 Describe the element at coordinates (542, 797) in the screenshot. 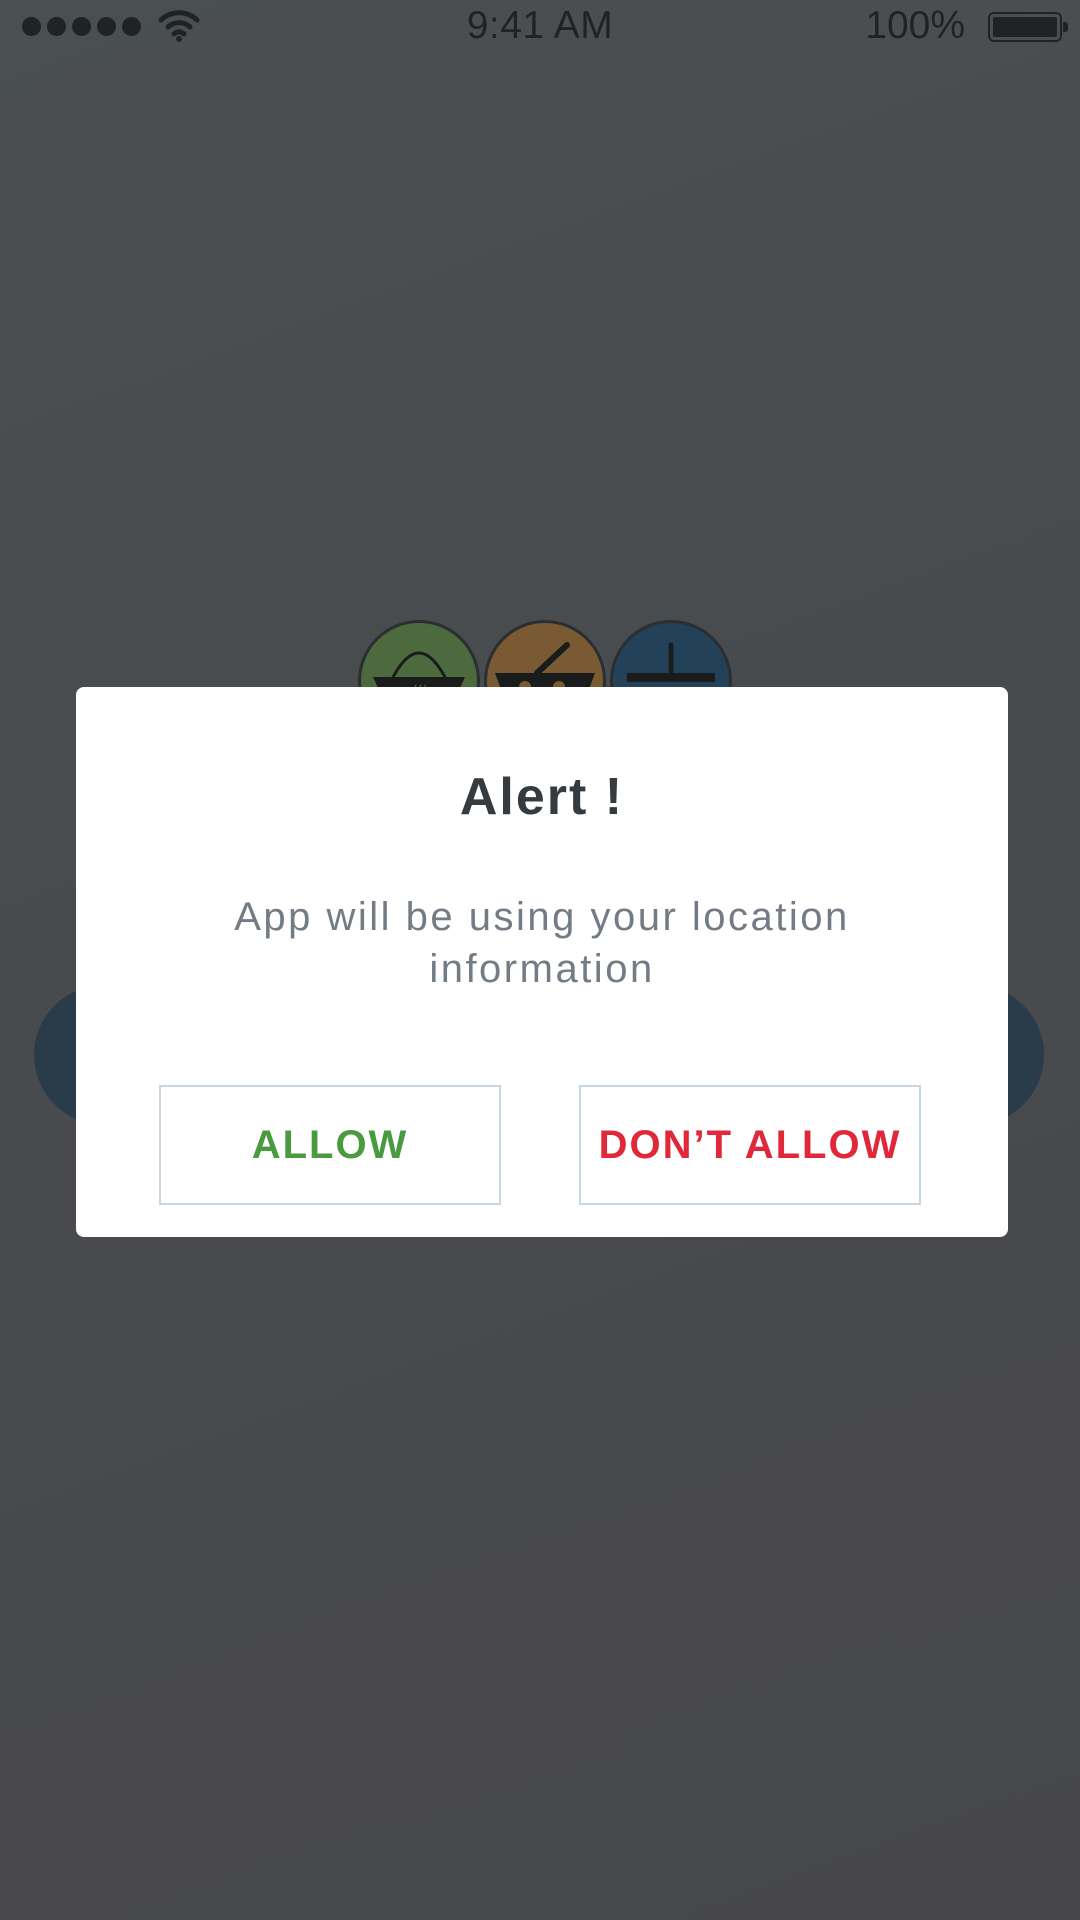

I see `alert-title: Alert !` at that location.